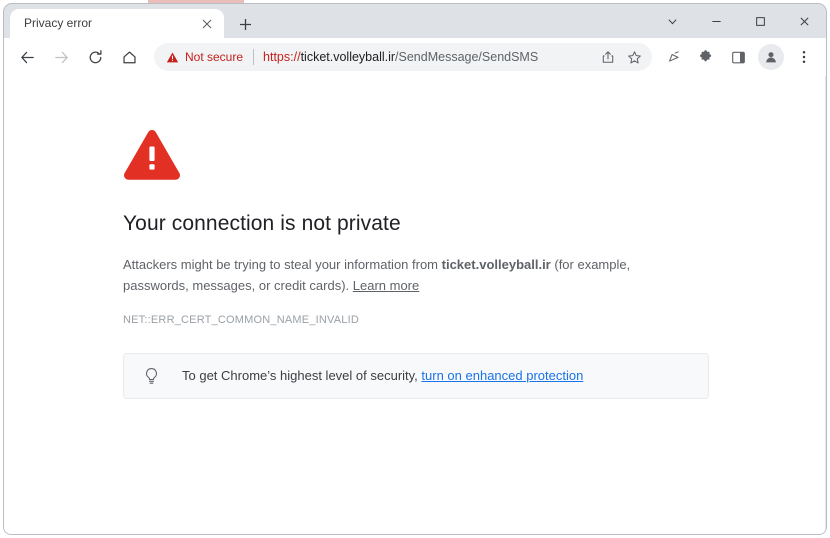 The image size is (830, 538). I want to click on side-panel-icon, so click(738, 57).